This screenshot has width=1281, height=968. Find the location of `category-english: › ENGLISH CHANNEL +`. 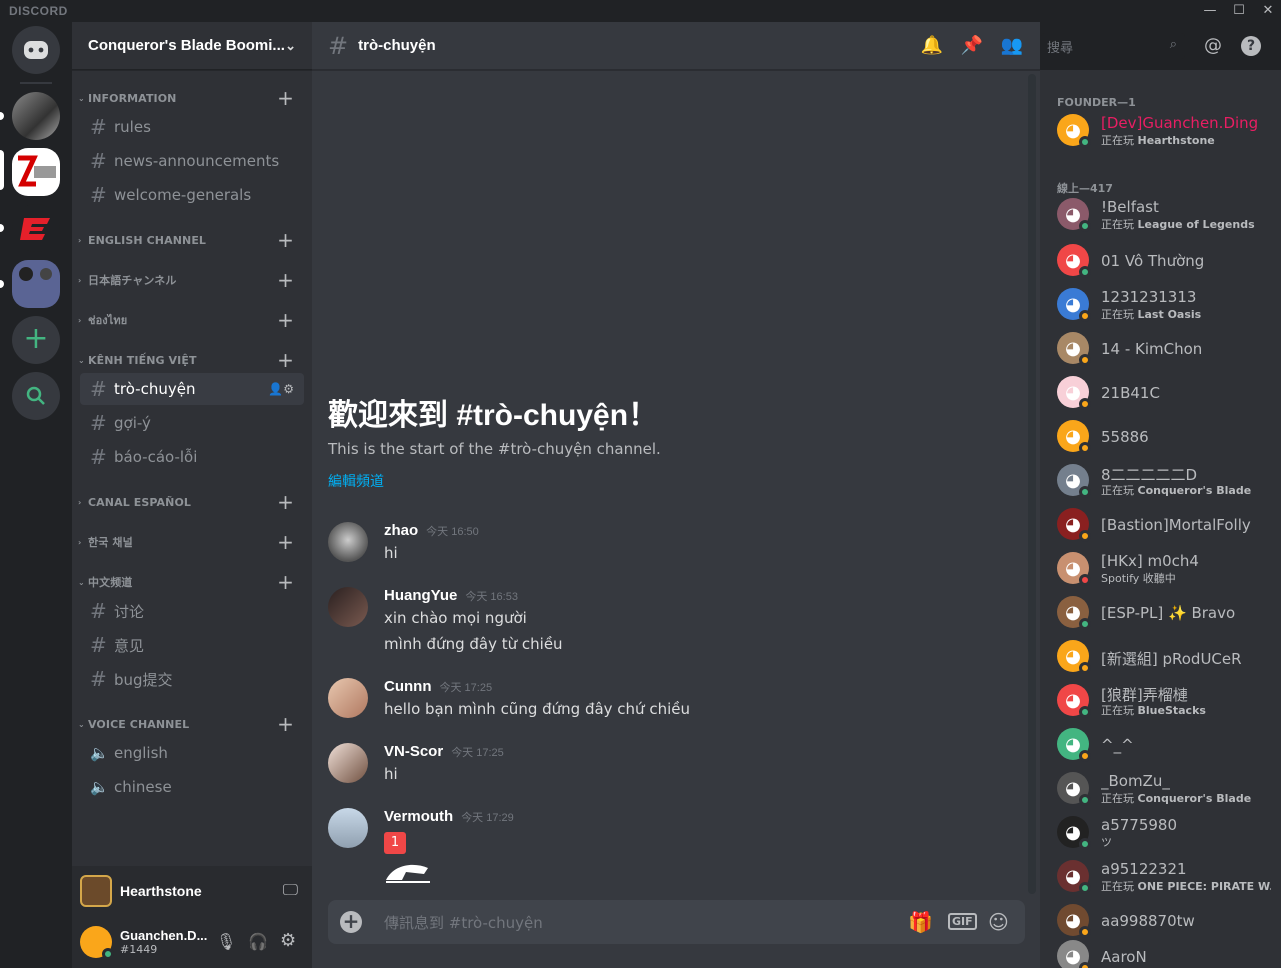

category-english: › ENGLISH CHANNEL + is located at coordinates (192, 240).